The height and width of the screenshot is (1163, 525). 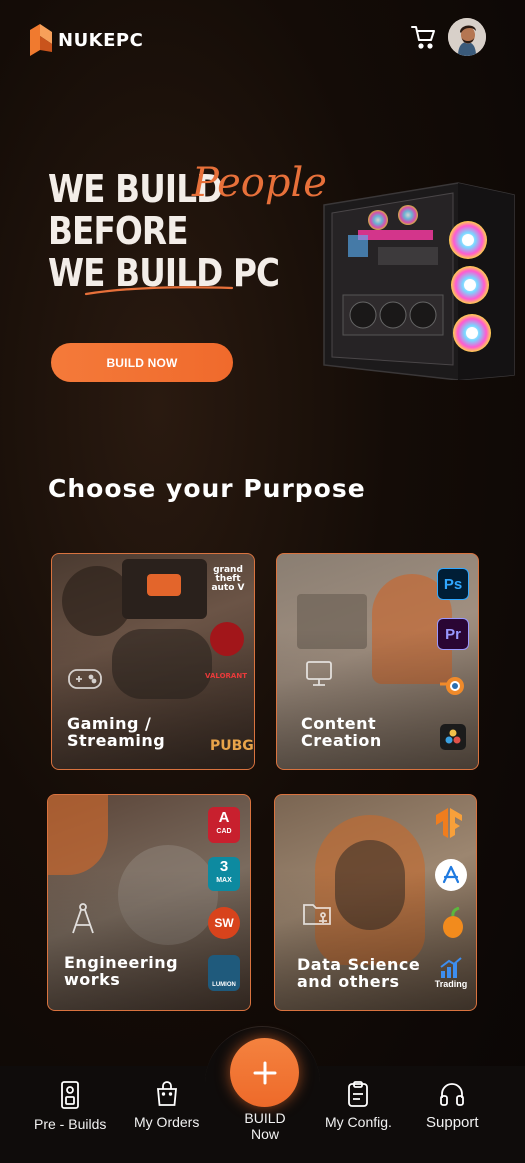 I want to click on valorant-logo: VALORANT, so click(x=226, y=676).